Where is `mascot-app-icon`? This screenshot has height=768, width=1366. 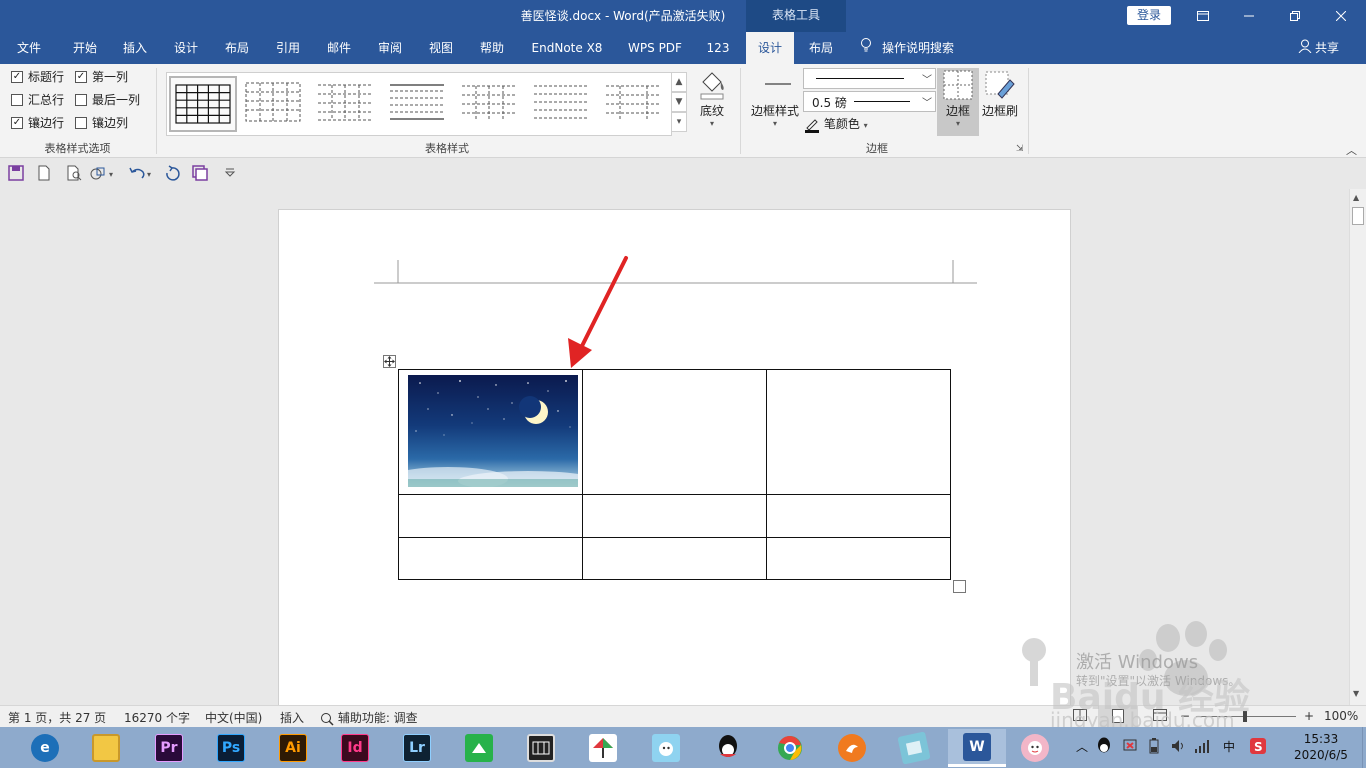 mascot-app-icon is located at coordinates (1035, 748).